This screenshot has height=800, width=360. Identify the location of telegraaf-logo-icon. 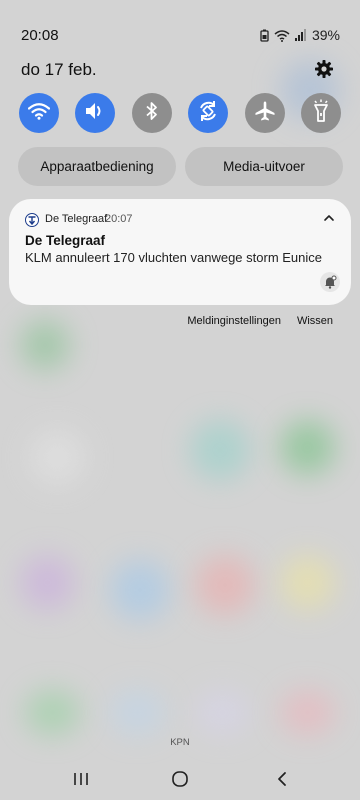
(32, 220).